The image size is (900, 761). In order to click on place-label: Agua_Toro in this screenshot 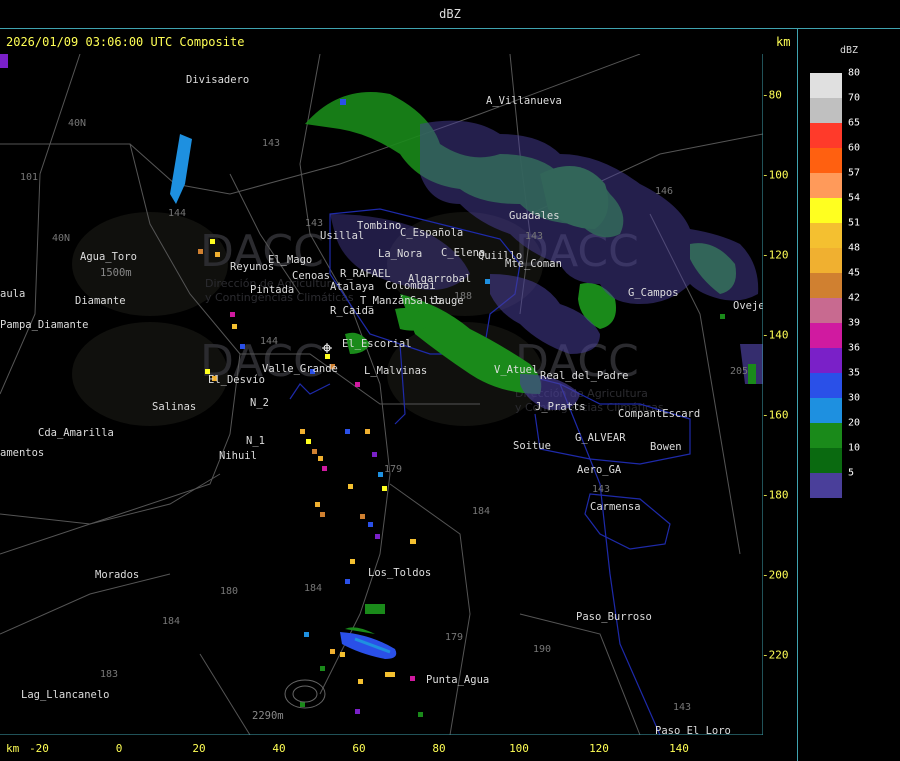, I will do `click(108, 257)`.